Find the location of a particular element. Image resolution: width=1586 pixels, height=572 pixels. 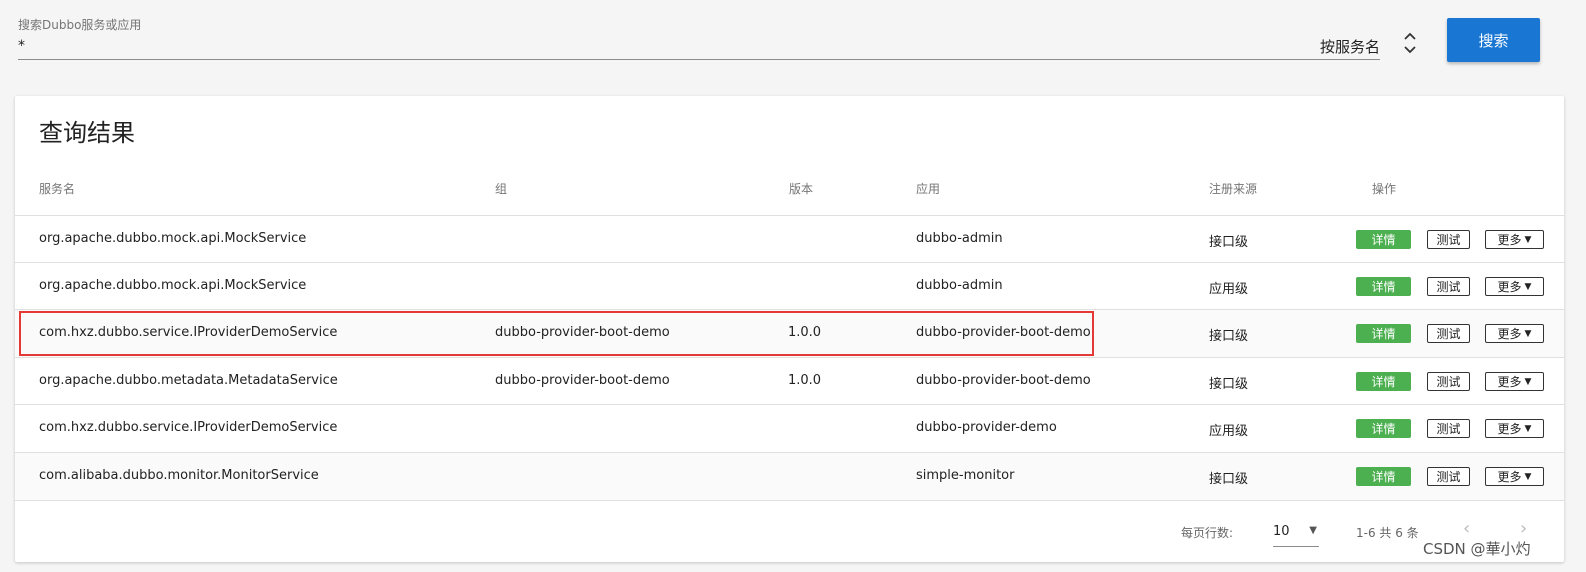

rows-per-page-label: 每页行数: is located at coordinates (1207, 533).